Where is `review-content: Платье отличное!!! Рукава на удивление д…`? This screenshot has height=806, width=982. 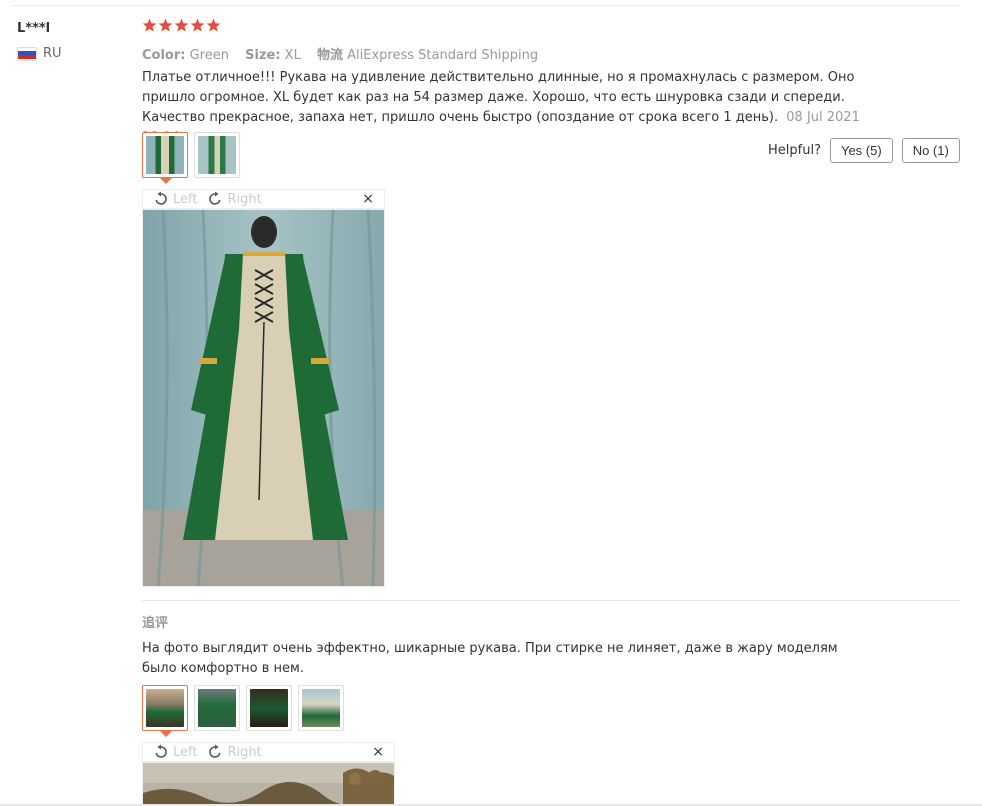
review-content: Платье отличное!!! Рукава на удивление д… is located at coordinates (502, 108).